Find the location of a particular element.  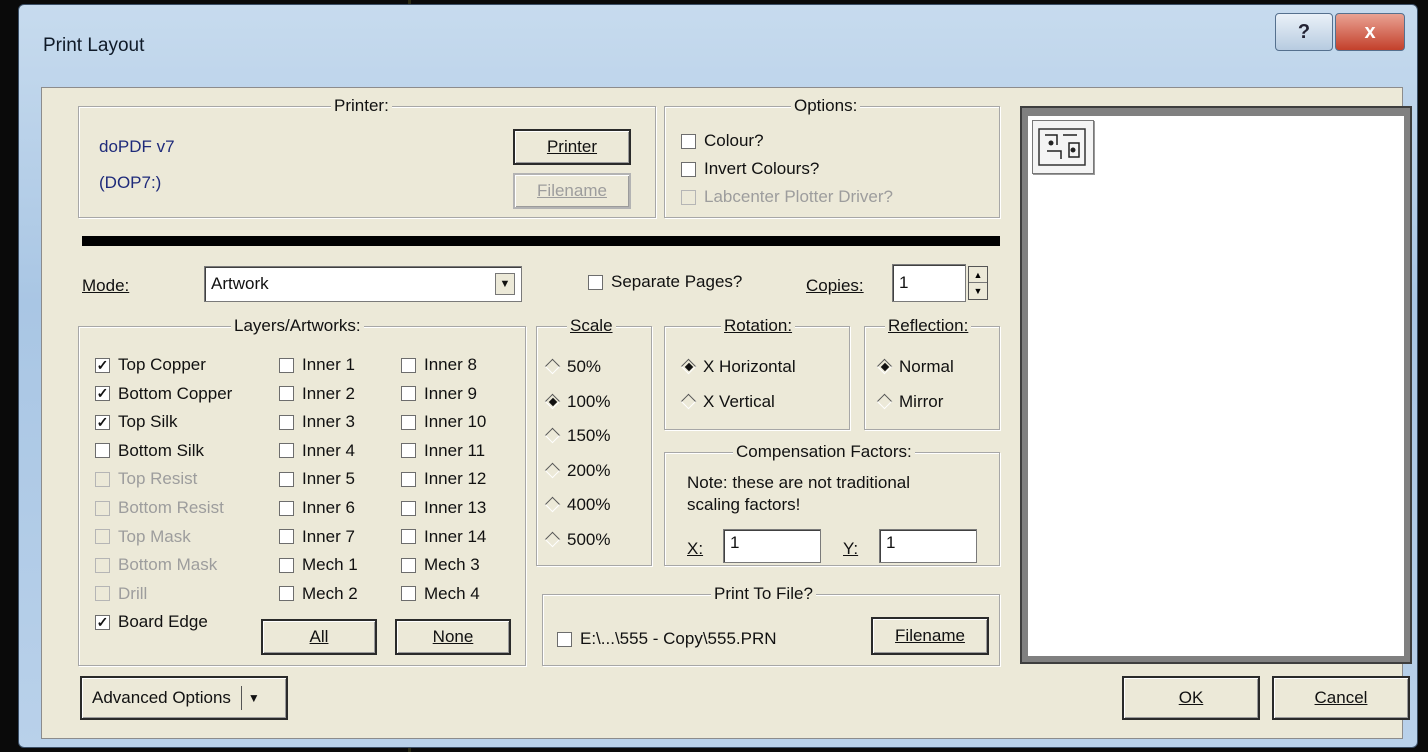

colour-checkbox: Colour? is located at coordinates (722, 141).